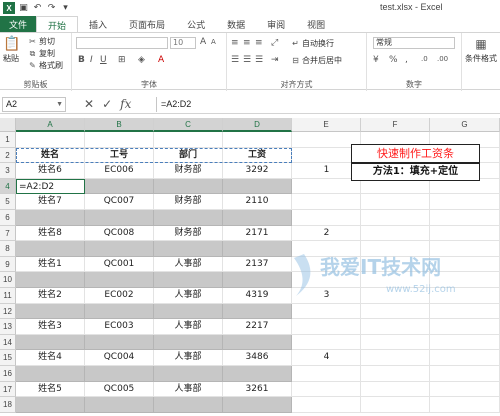  Describe the element at coordinates (183, 43) in the screenshot. I see `font-size-dropdown: 10` at that location.